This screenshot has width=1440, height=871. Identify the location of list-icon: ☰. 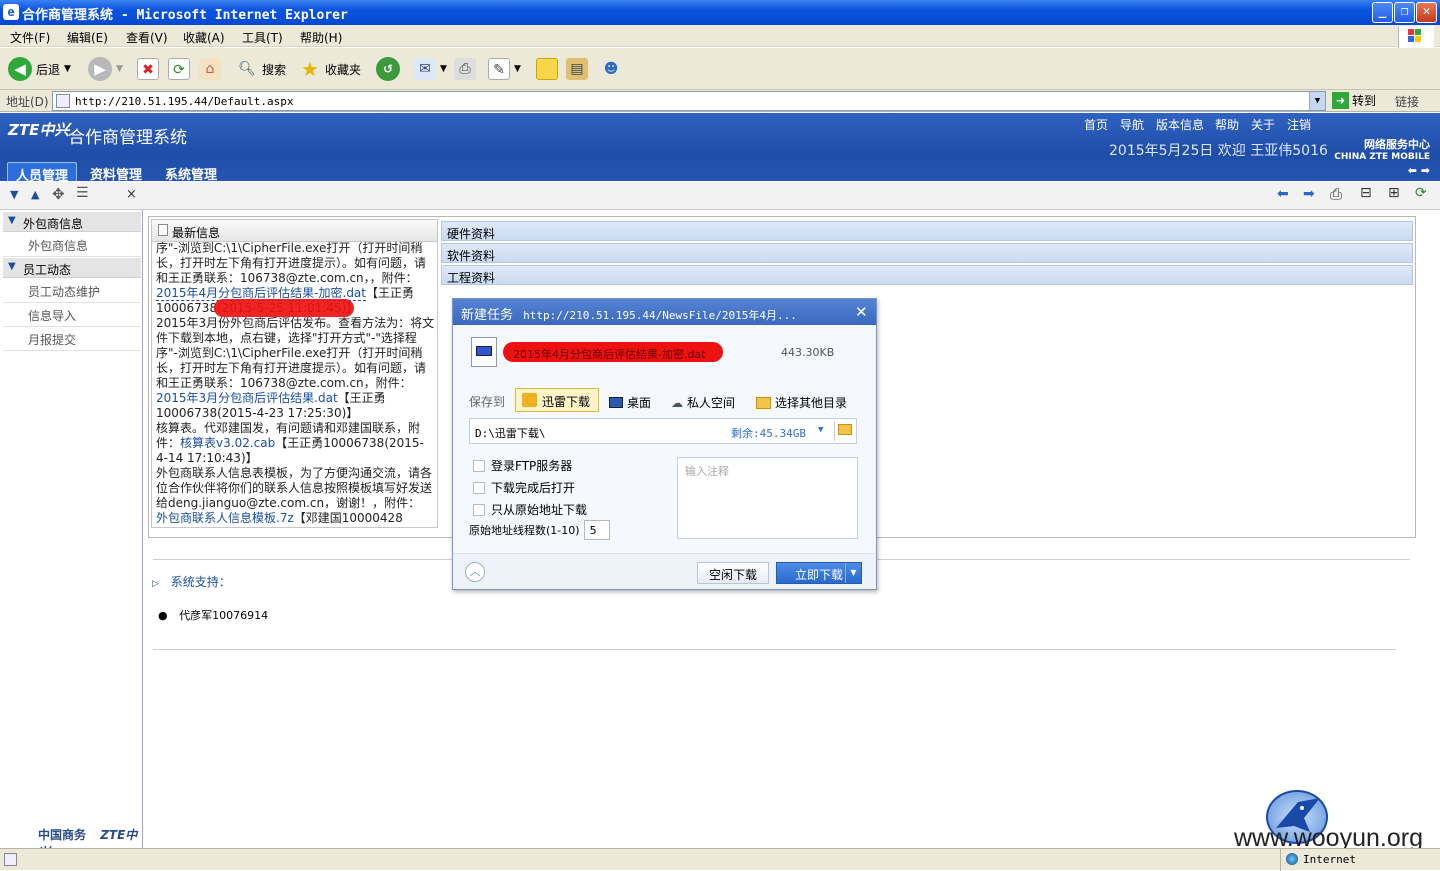
(82, 193).